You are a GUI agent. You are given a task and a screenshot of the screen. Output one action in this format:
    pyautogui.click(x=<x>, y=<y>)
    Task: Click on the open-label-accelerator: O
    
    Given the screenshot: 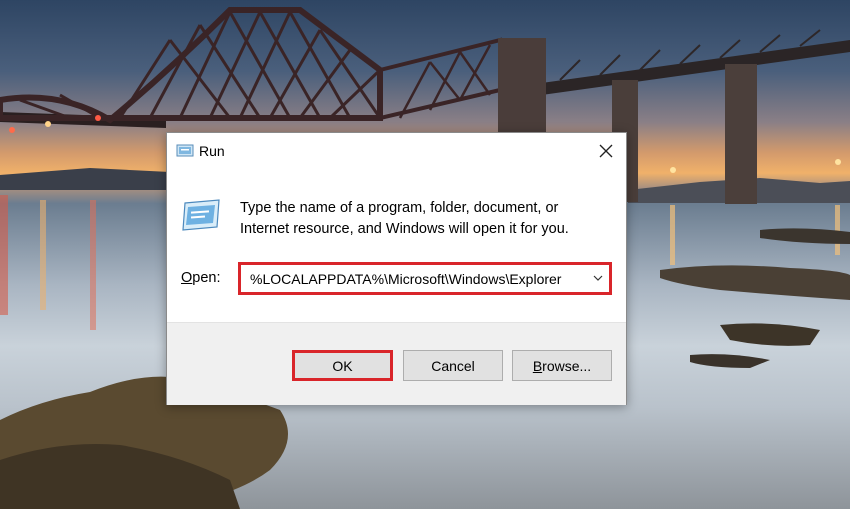 What is the action you would take?
    pyautogui.click(x=187, y=278)
    